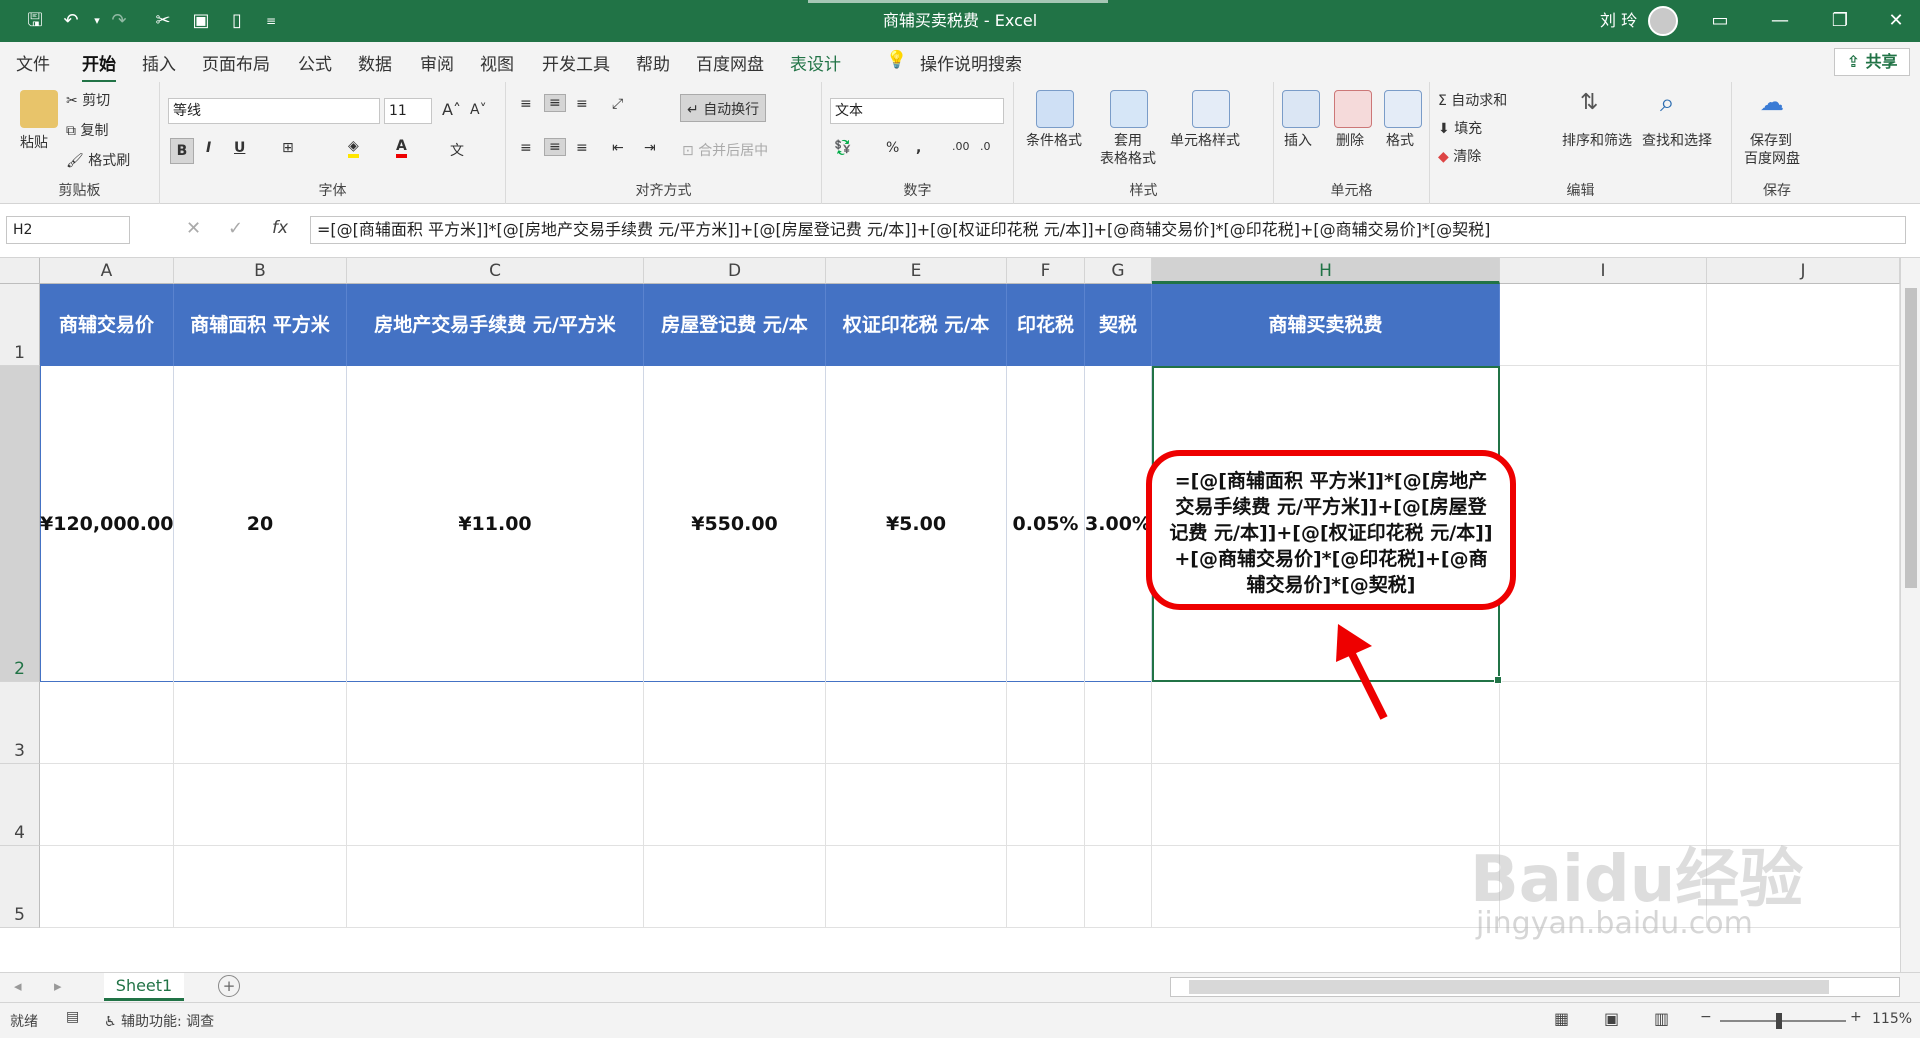  I want to click on page-break-view-icon: ▥, so click(1661, 1018).